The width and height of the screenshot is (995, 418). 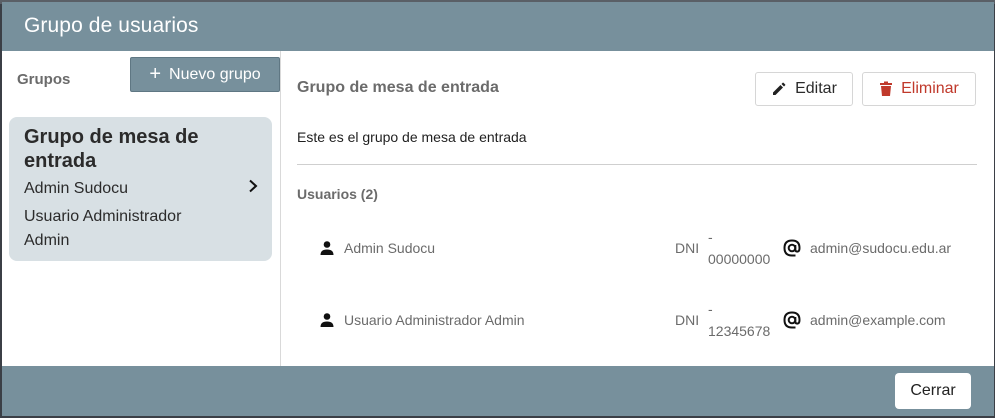 I want to click on dialog-header: Grupo de usuarios, so click(x=498, y=26).